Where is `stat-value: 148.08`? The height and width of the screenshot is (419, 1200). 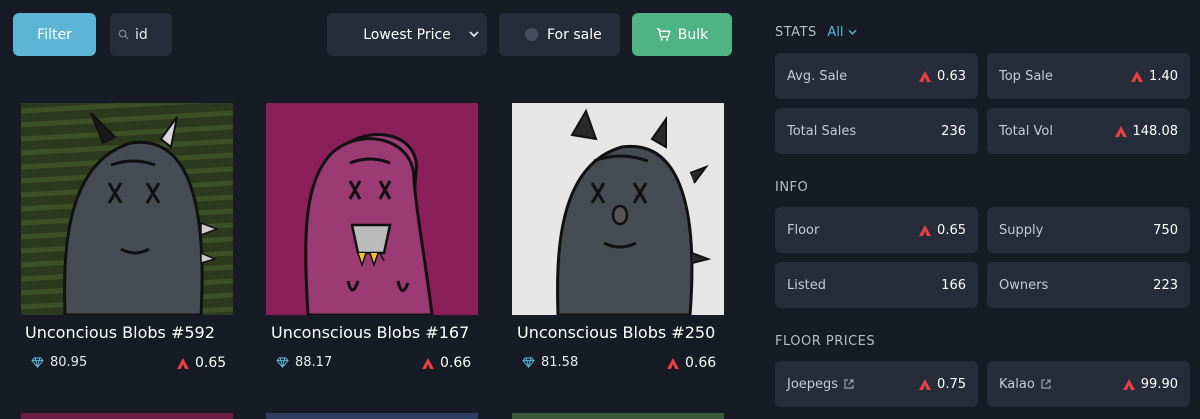 stat-value: 148.08 is located at coordinates (1146, 131).